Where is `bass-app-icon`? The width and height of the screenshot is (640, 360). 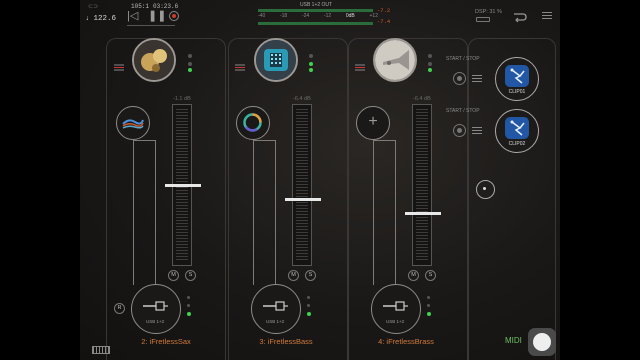 bass-app-icon is located at coordinates (276, 60).